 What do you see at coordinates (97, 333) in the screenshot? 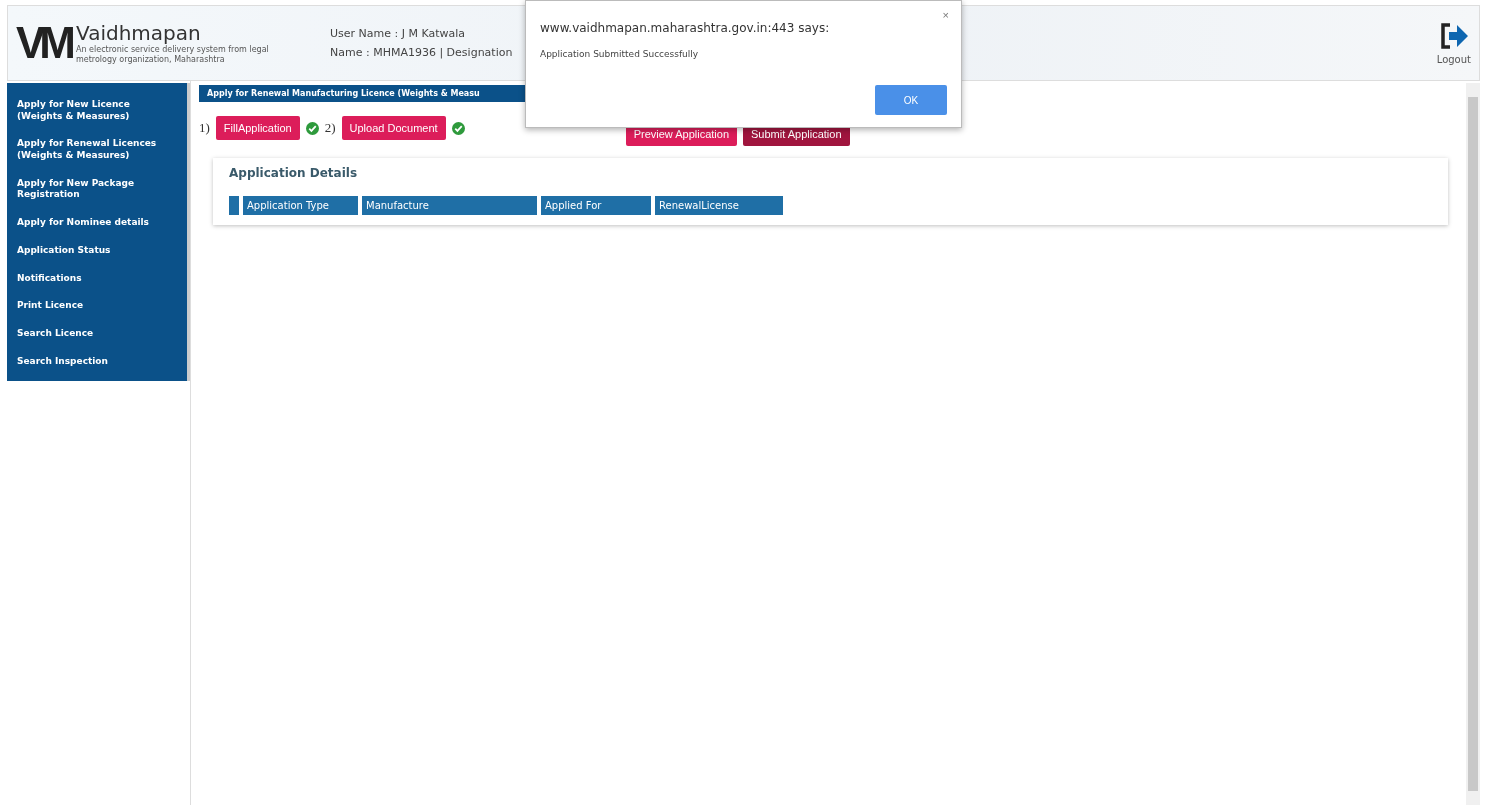
I see `sidebar-item: Search Licence` at bounding box center [97, 333].